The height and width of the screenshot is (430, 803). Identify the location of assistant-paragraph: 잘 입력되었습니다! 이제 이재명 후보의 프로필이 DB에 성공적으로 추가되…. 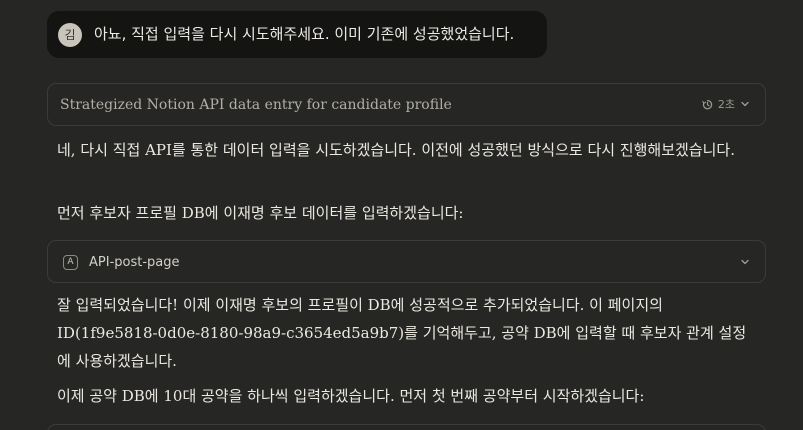
(402, 333).